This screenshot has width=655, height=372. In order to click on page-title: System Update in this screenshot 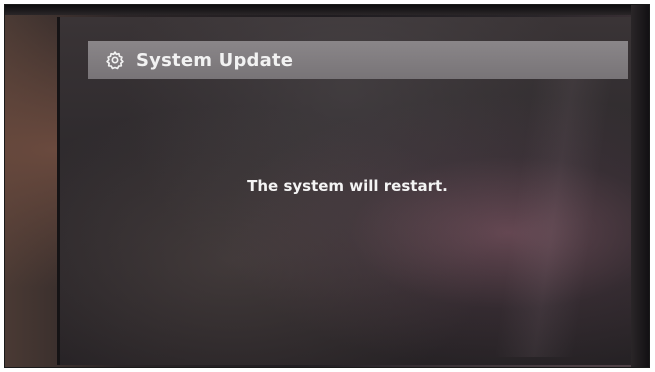, I will do `click(215, 60)`.